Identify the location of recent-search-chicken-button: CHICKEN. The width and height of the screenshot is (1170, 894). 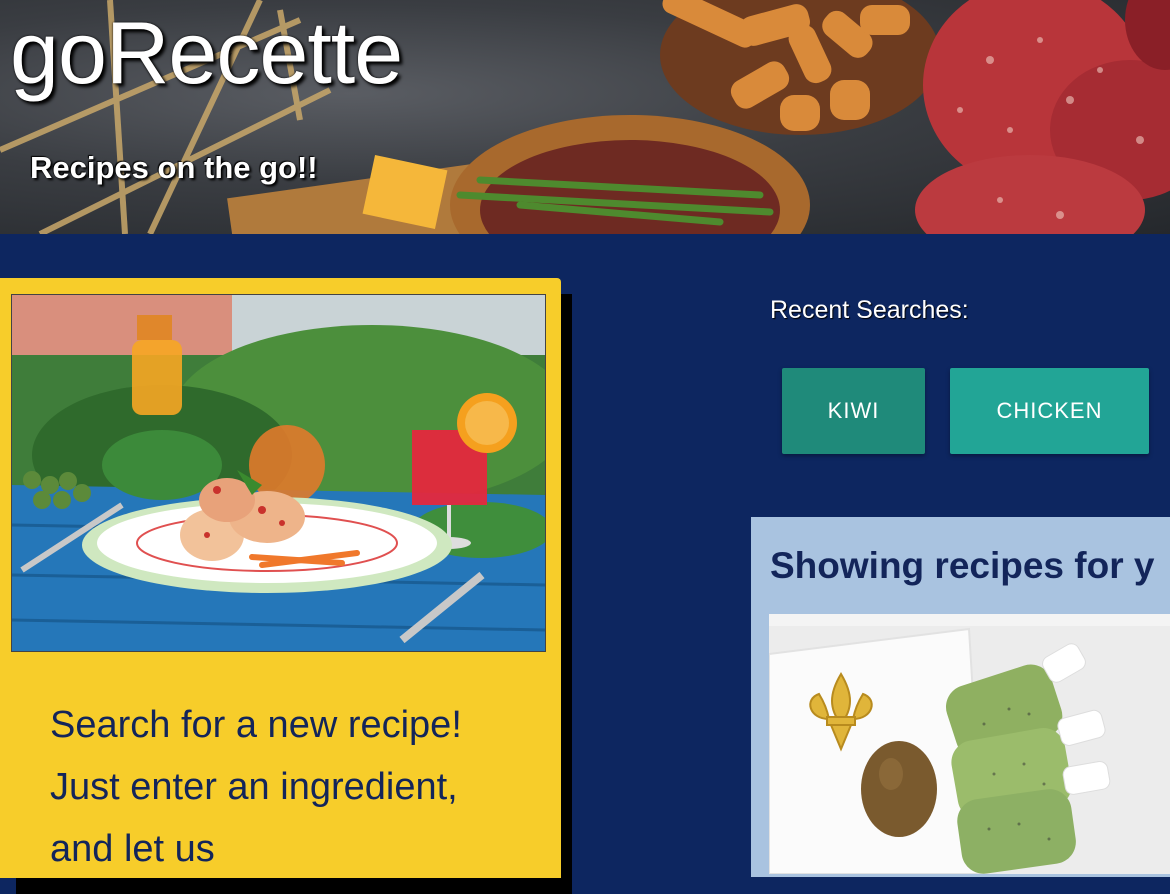
(1049, 411).